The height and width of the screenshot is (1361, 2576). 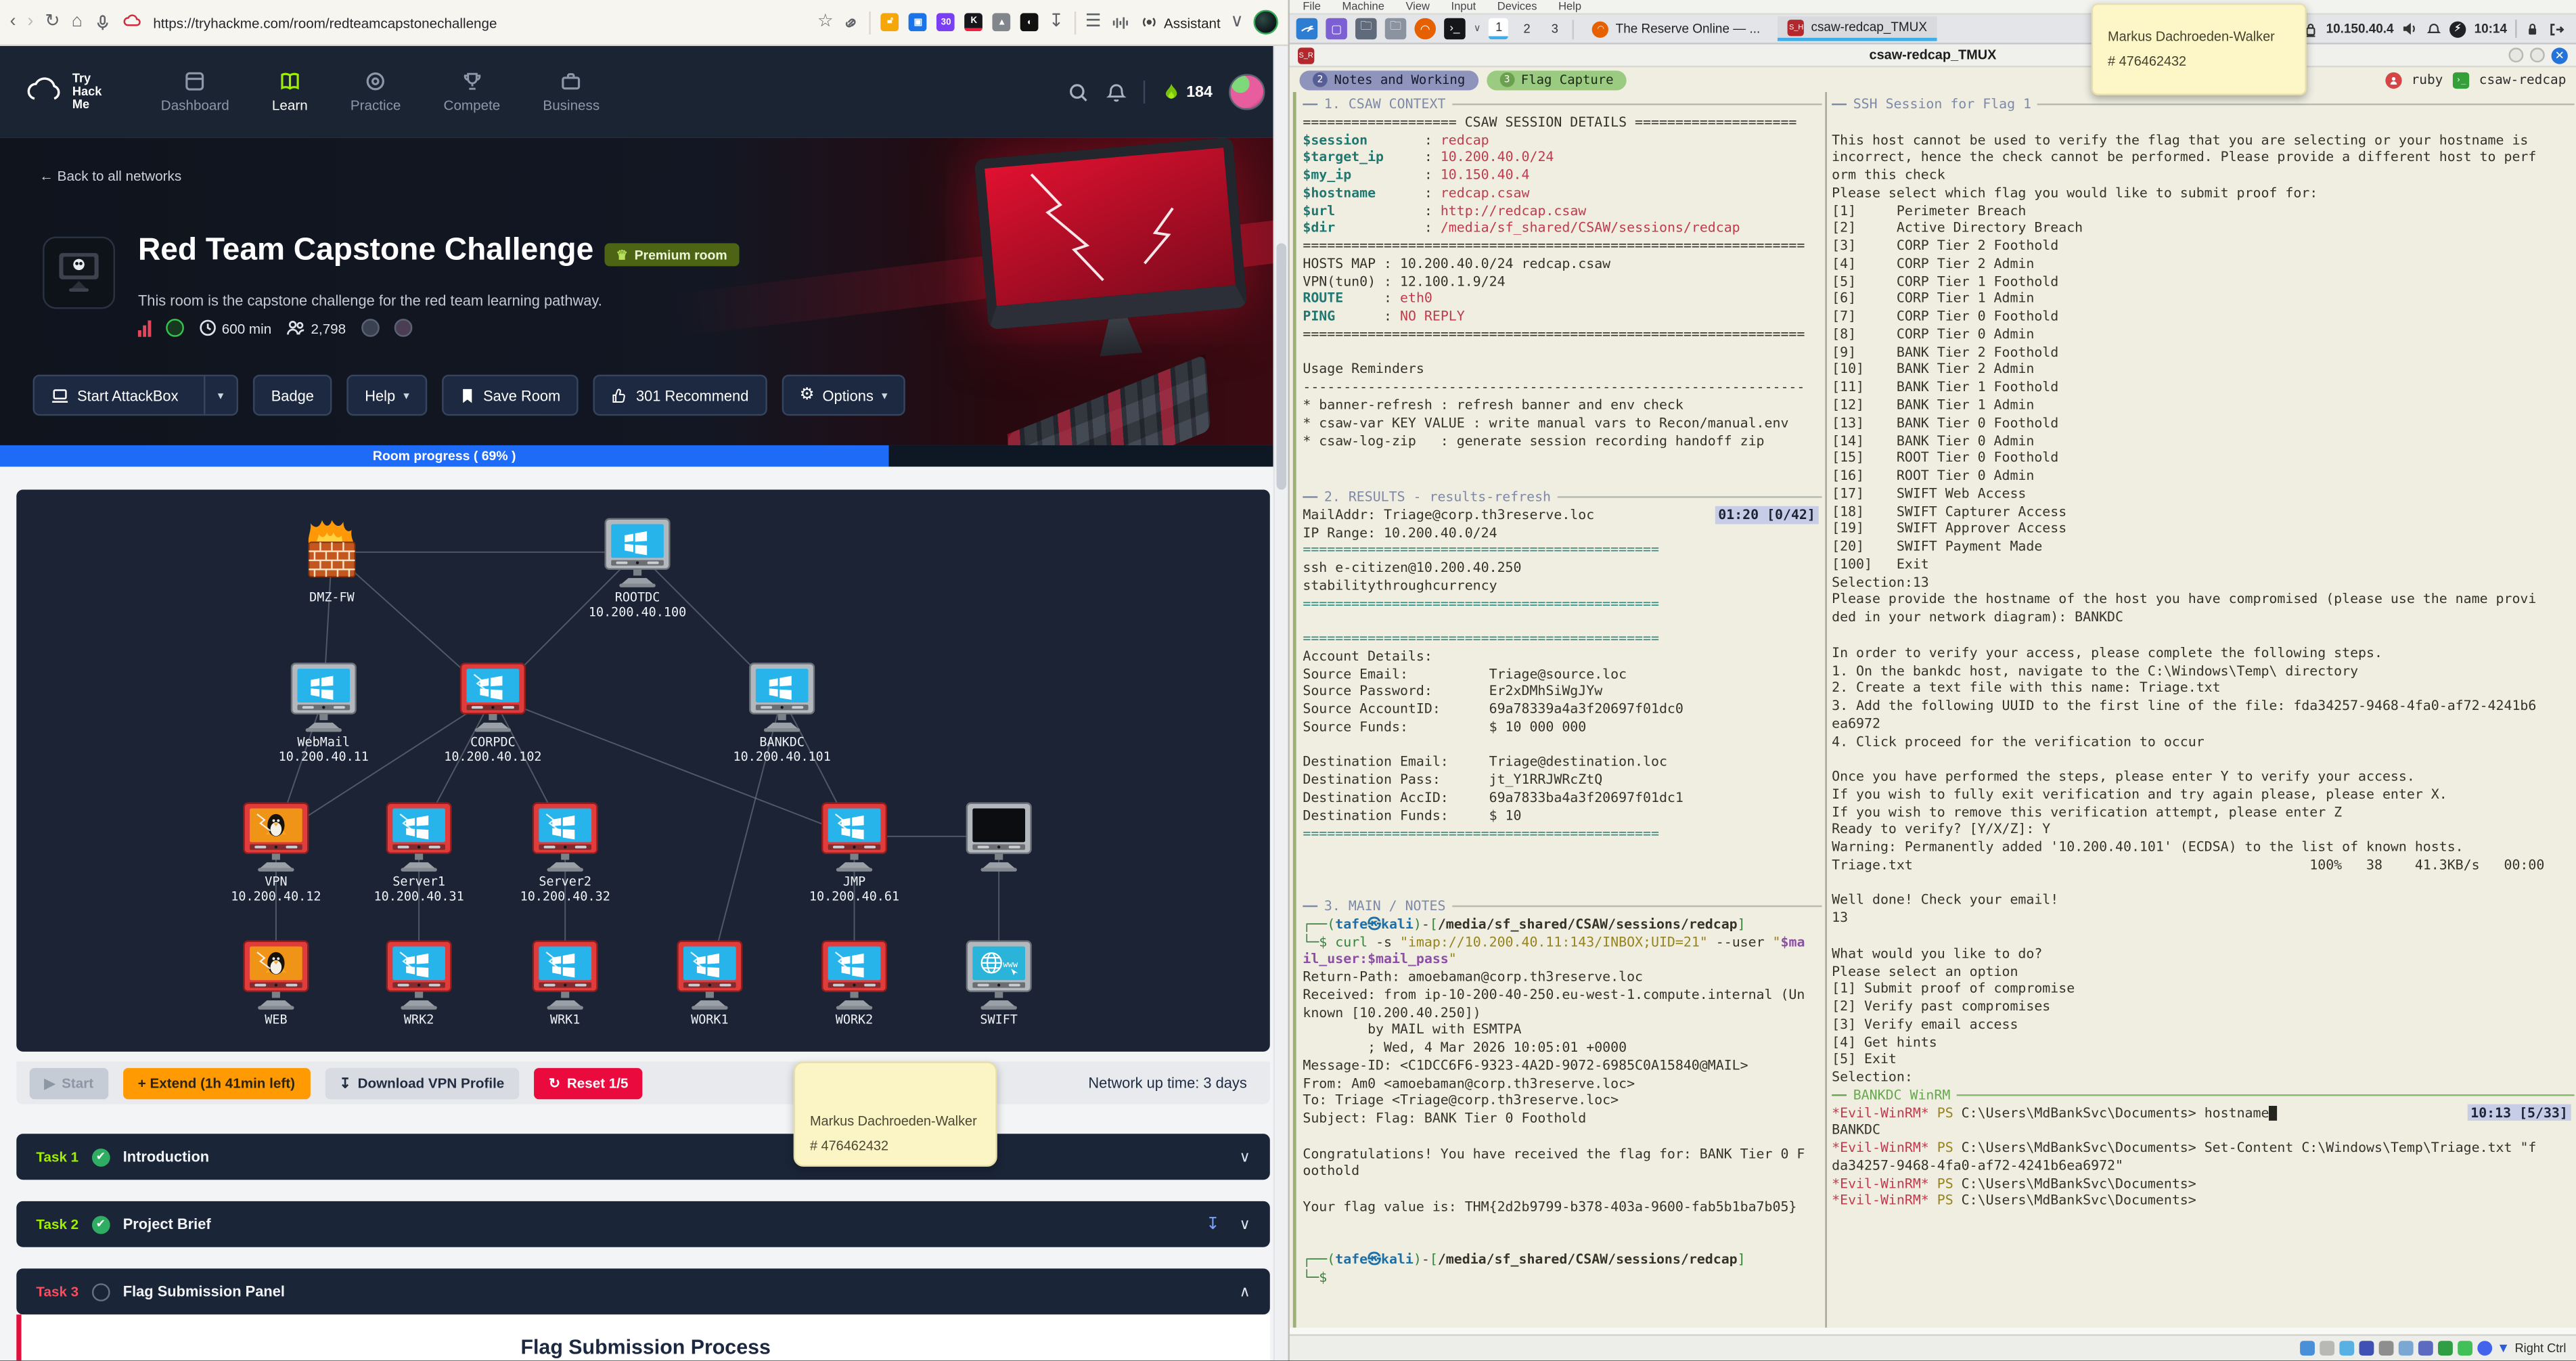 What do you see at coordinates (422, 1083) in the screenshot?
I see `download-vpn-button: ↧ Download VPN Profile` at bounding box center [422, 1083].